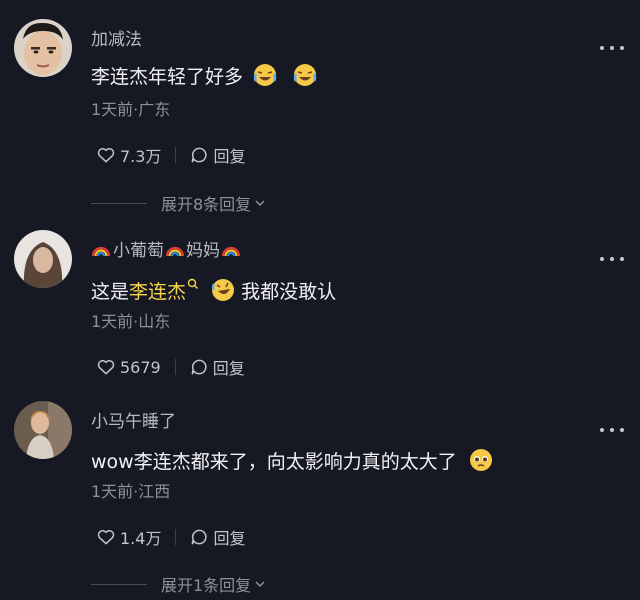 Image resolution: width=640 pixels, height=600 pixels. What do you see at coordinates (167, 77) in the screenshot?
I see `comment-text-body: 李连杰年轻了好多` at bounding box center [167, 77].